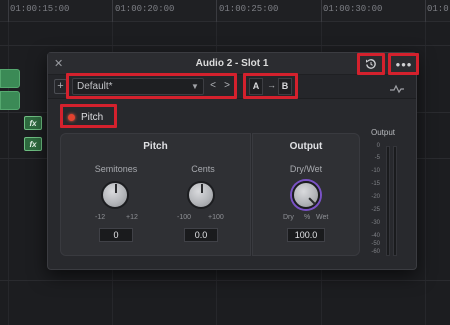 The image size is (450, 325). I want to click on timecode-label: 01:00:30:00, so click(353, 9).